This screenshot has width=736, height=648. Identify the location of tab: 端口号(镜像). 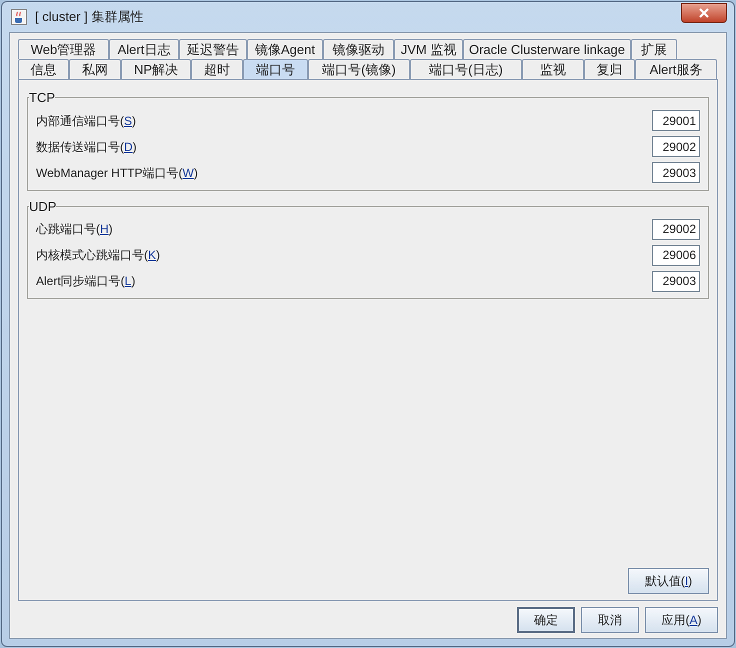
(359, 69).